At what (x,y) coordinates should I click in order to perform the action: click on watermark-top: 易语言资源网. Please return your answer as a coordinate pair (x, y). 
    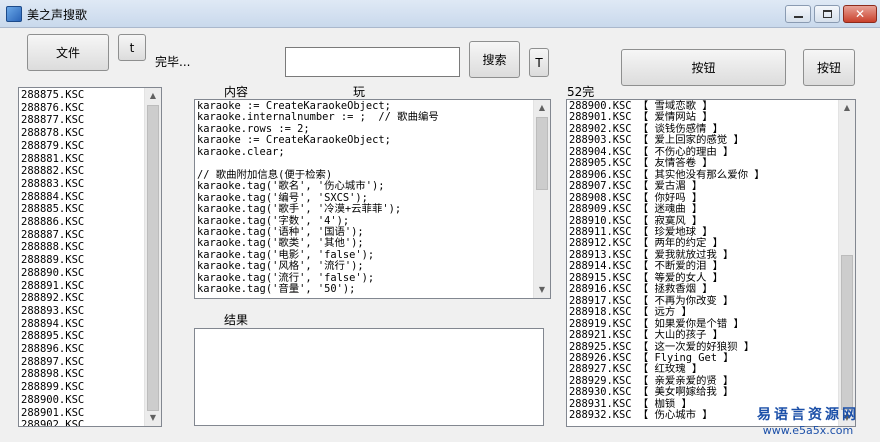
    Looking at the image, I should click on (808, 415).